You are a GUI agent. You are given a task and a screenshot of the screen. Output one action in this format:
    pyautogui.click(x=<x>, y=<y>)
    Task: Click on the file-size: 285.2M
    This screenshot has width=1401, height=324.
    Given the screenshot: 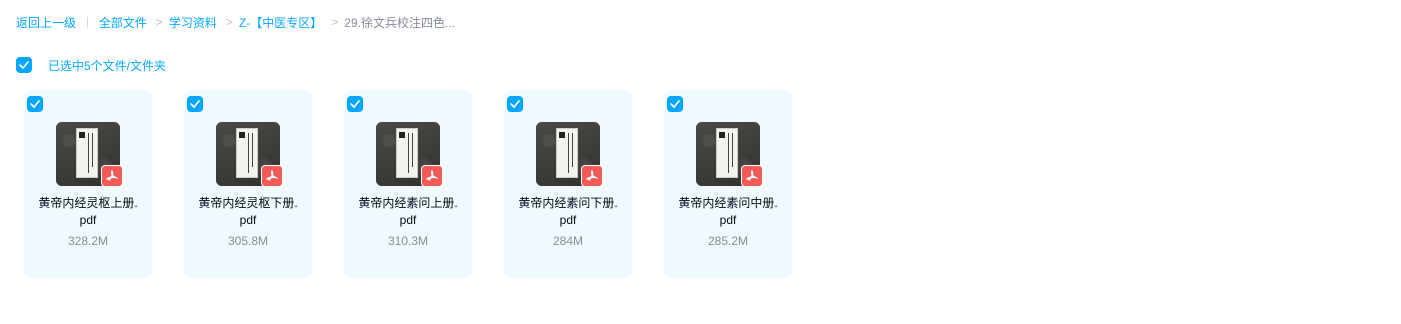 What is the action you would take?
    pyautogui.click(x=728, y=241)
    